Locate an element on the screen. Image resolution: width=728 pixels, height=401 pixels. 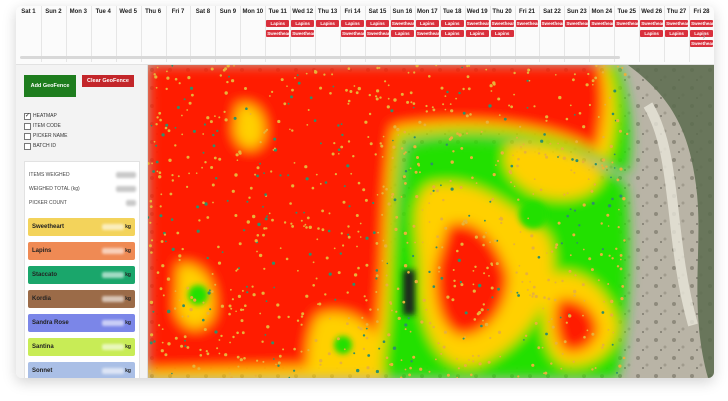
add-geofence-button: Add GeoFence is located at coordinates (50, 86).